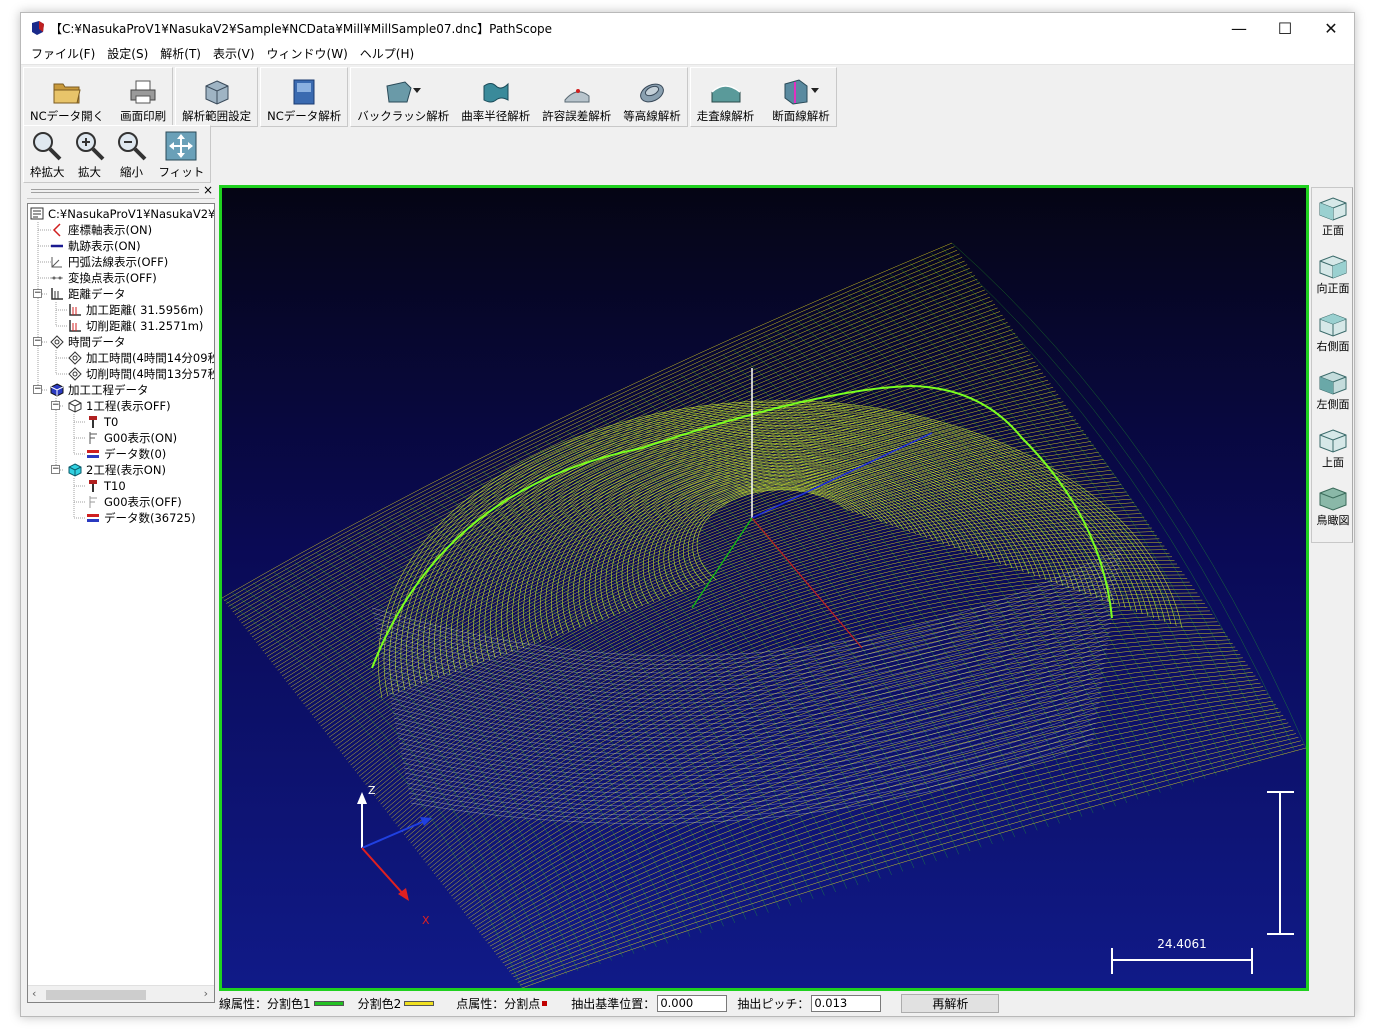 This screenshot has width=1375, height=1030. What do you see at coordinates (180, 53) in the screenshot?
I see `menu-analysis: 解析(T)` at bounding box center [180, 53].